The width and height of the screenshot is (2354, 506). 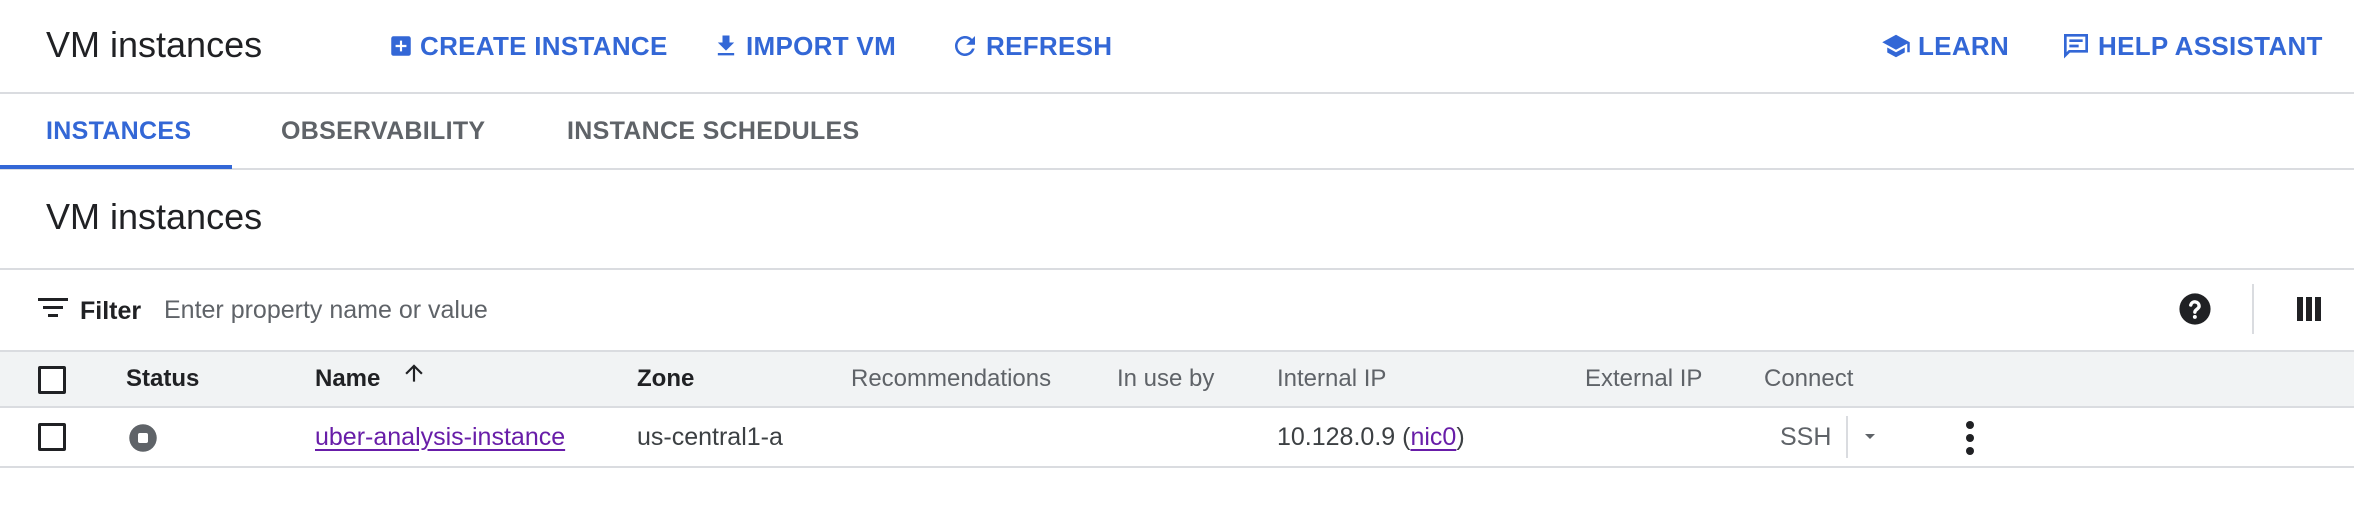 I want to click on ssh-button: SSH, so click(x=1805, y=437).